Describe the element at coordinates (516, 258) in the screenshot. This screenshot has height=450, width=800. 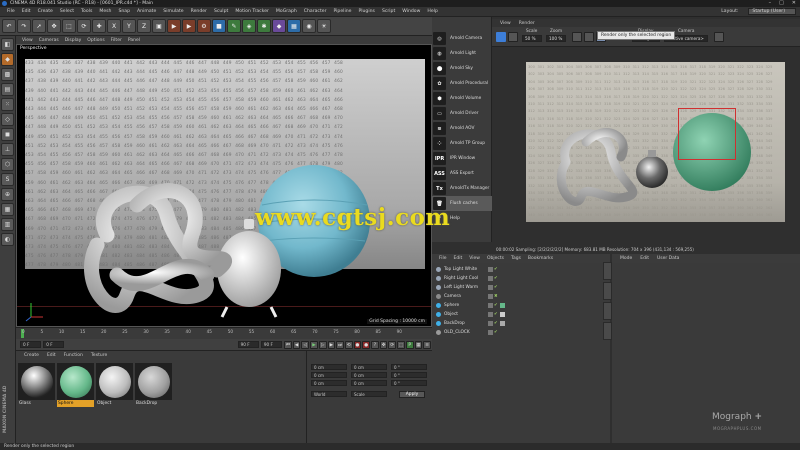
I see `object-menu-tags: Tags` at that location.